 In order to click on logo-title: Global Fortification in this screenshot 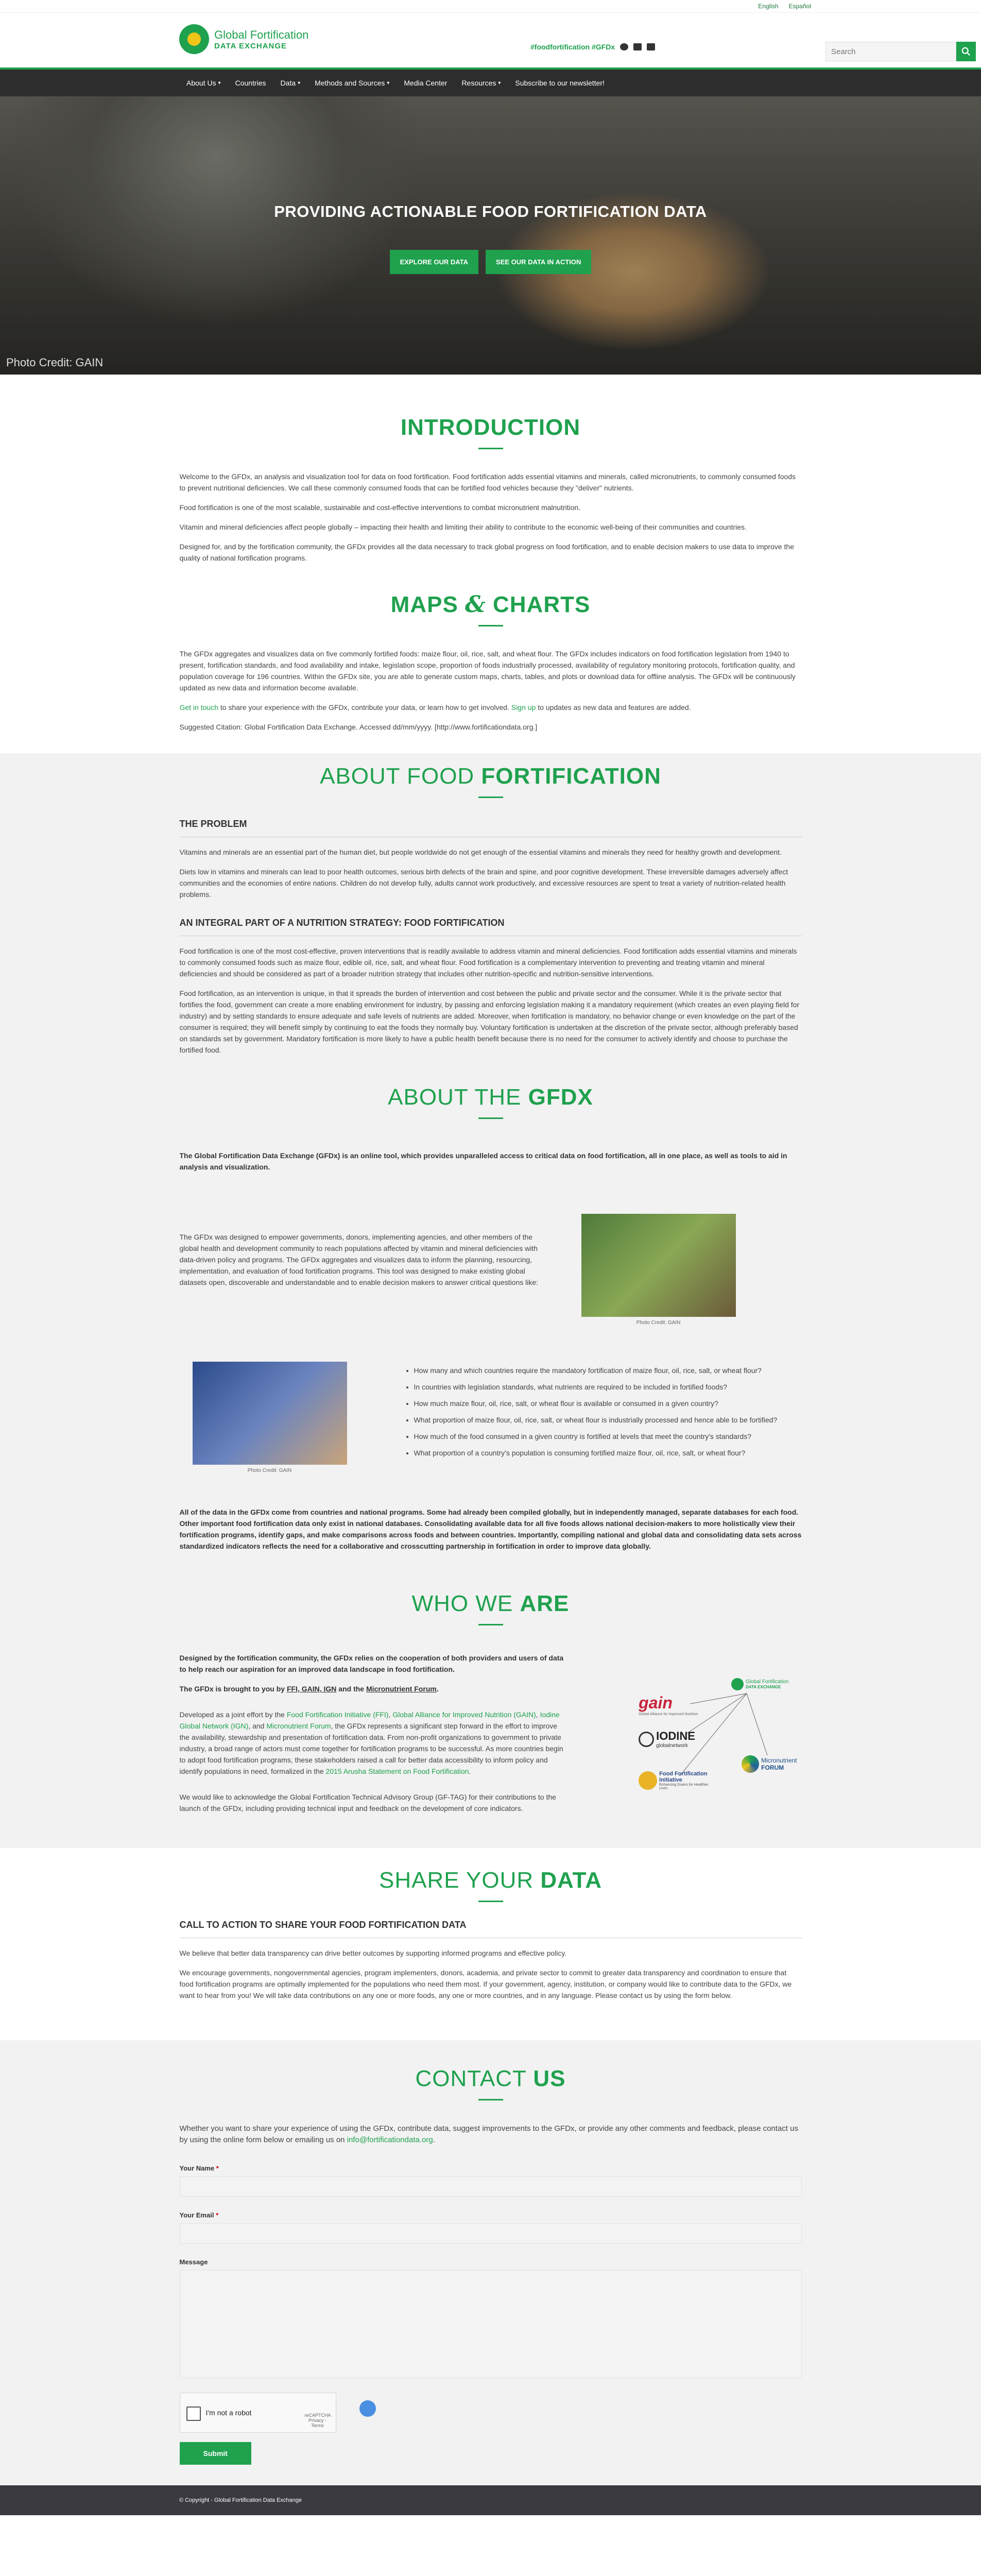, I will do `click(261, 35)`.